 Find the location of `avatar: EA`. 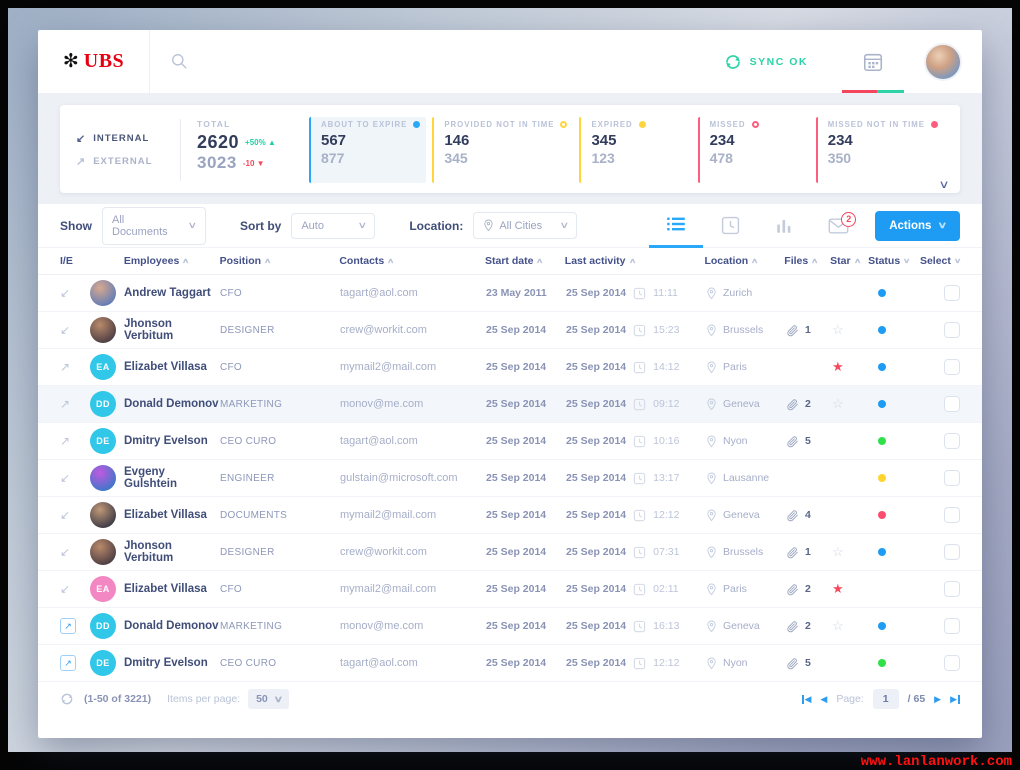

avatar: EA is located at coordinates (103, 367).